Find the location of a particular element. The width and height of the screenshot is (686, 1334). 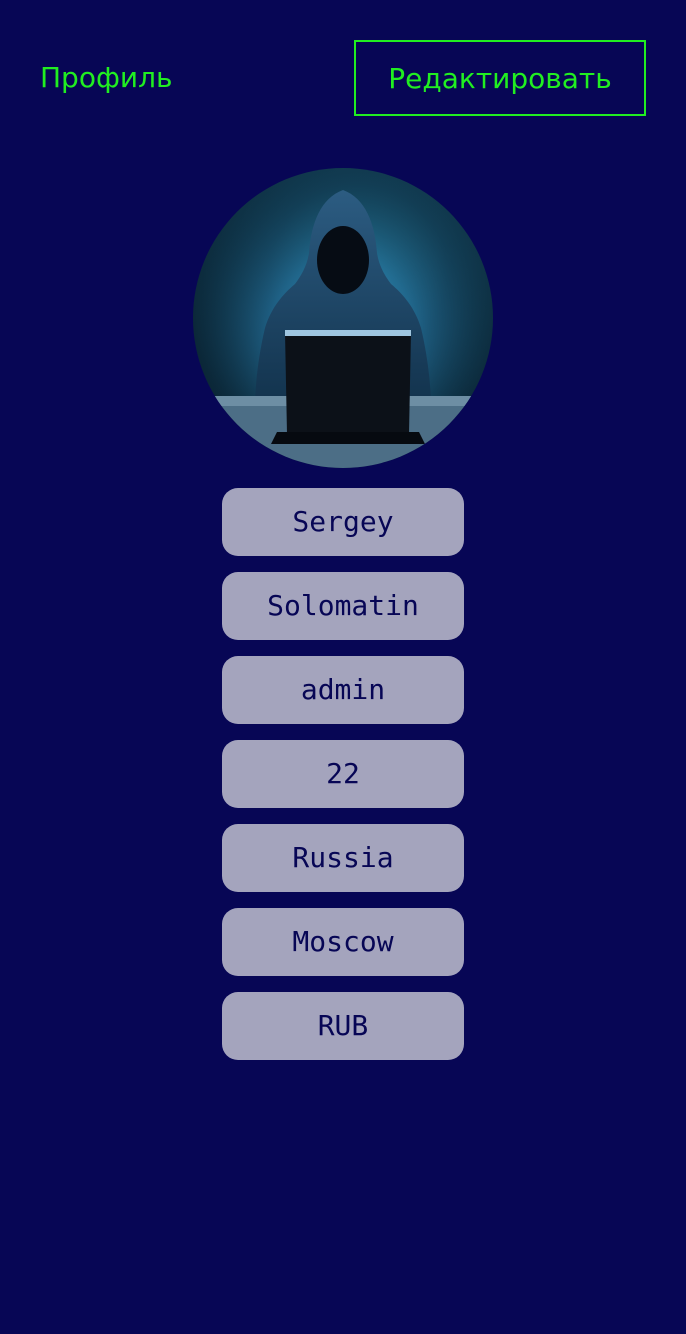

hooded-hacker-avatar-icon is located at coordinates (343, 318).